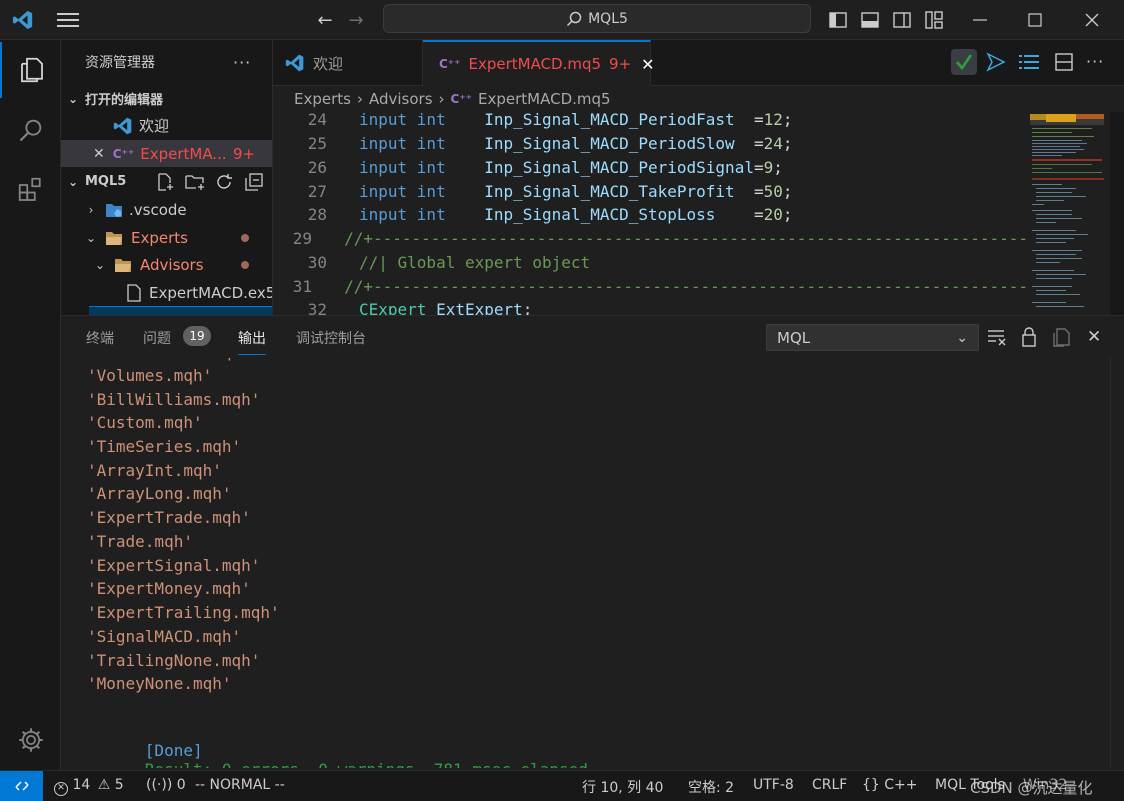 The image size is (1124, 801). Describe the element at coordinates (698, 99) in the screenshot. I see `breadcrumb: Experts › Advisors › C⁺⁺ ExpertMACD.mq5` at that location.